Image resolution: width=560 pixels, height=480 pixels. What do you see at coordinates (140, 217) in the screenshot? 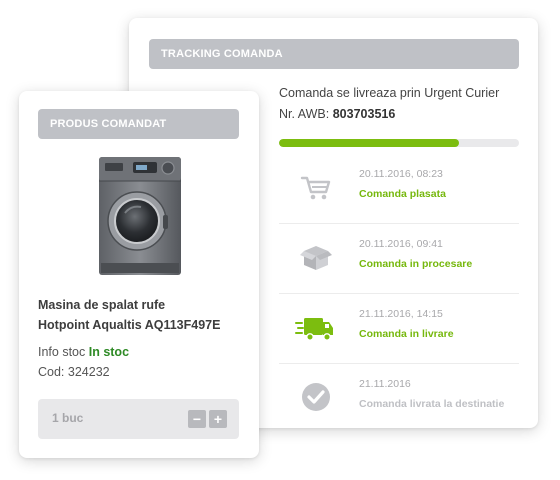
I see `washing-machine-icon` at bounding box center [140, 217].